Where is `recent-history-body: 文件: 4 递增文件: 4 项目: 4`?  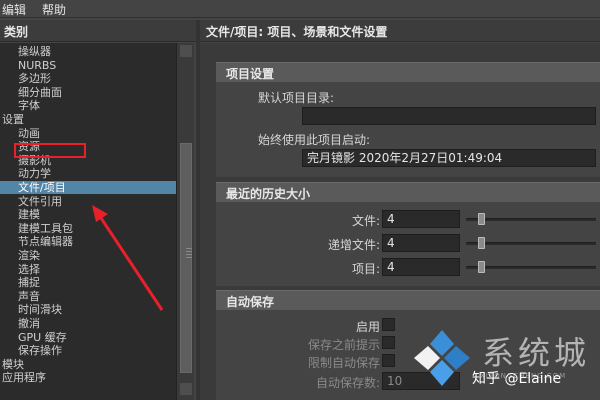
recent-history-body: 文件: 4 递增文件: 4 项目: 4 is located at coordinates (408, 244).